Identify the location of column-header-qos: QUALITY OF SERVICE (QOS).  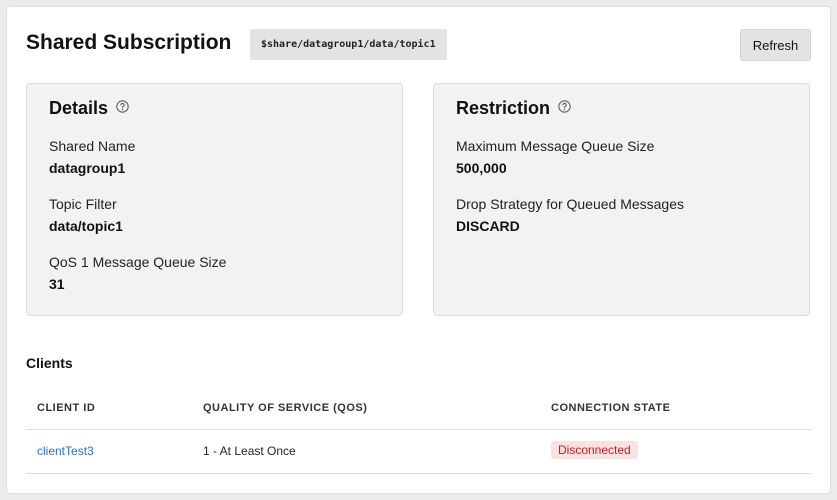
(285, 408).